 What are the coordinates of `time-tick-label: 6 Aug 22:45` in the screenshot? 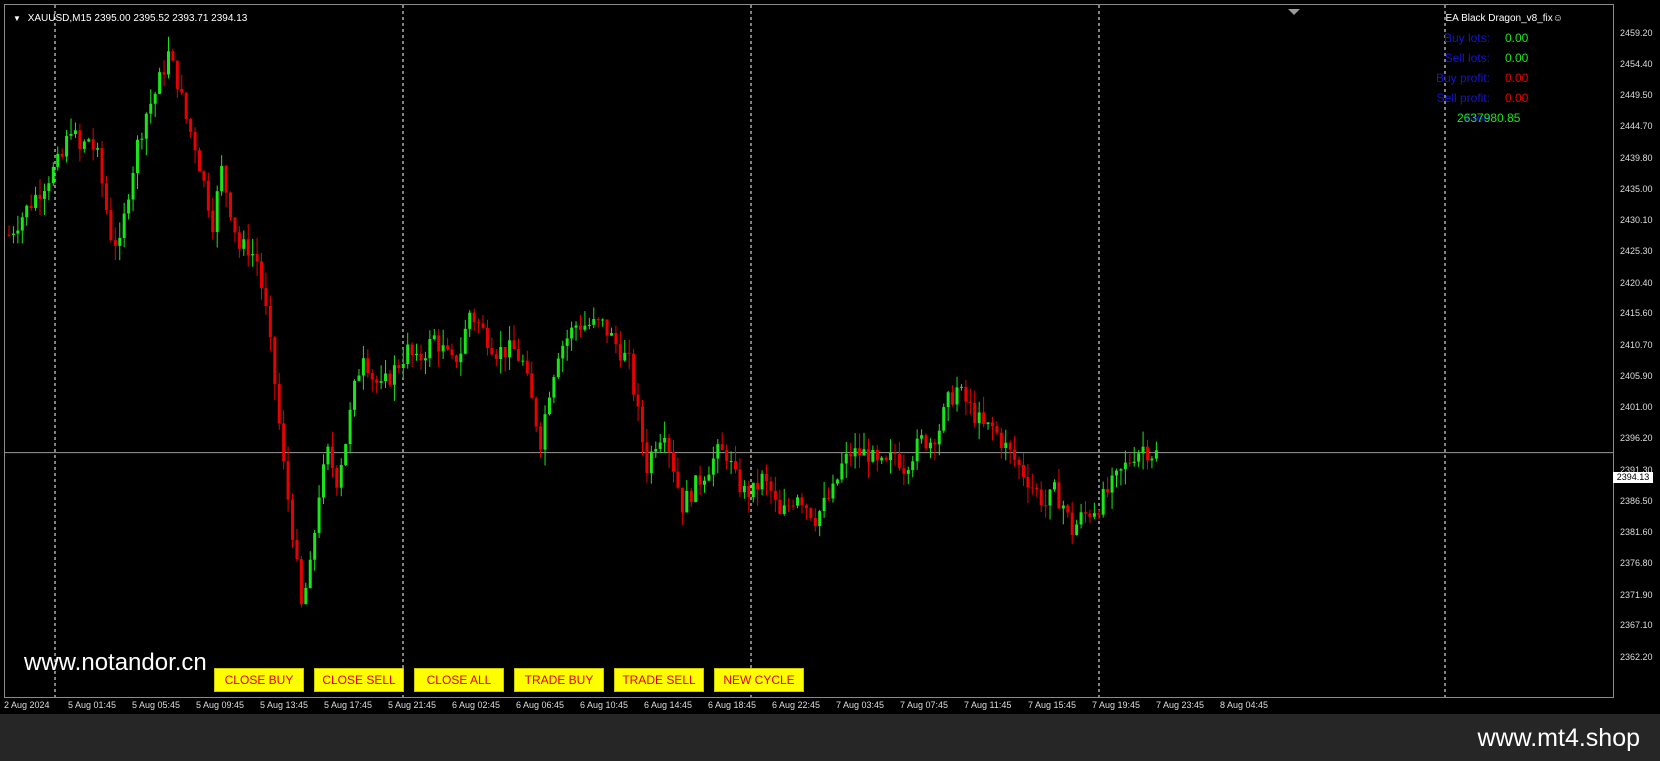 It's located at (796, 705).